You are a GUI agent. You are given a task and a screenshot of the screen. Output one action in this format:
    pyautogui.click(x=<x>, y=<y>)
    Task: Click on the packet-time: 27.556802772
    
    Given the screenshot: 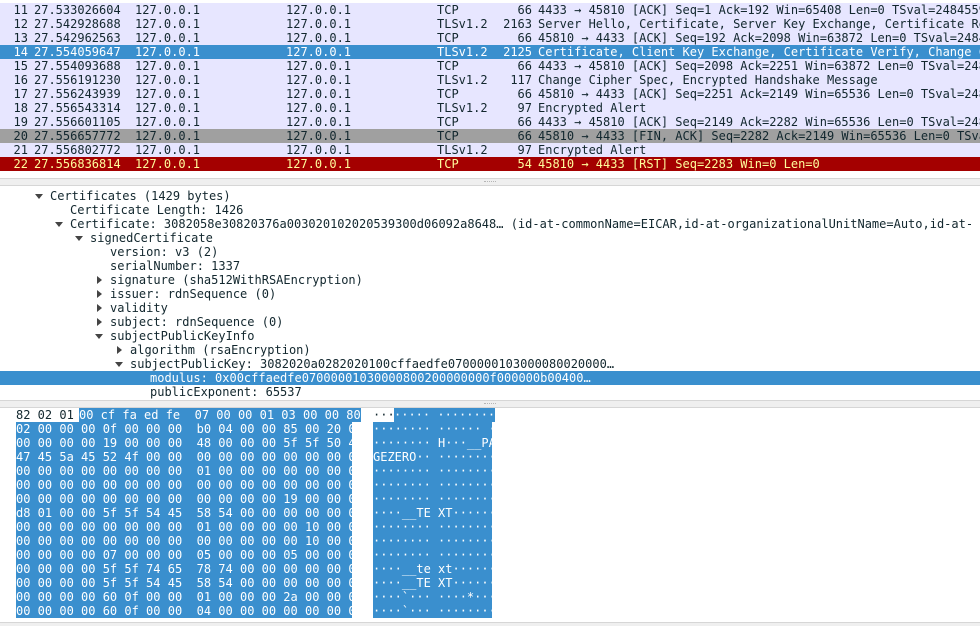 What is the action you would take?
    pyautogui.click(x=77, y=150)
    